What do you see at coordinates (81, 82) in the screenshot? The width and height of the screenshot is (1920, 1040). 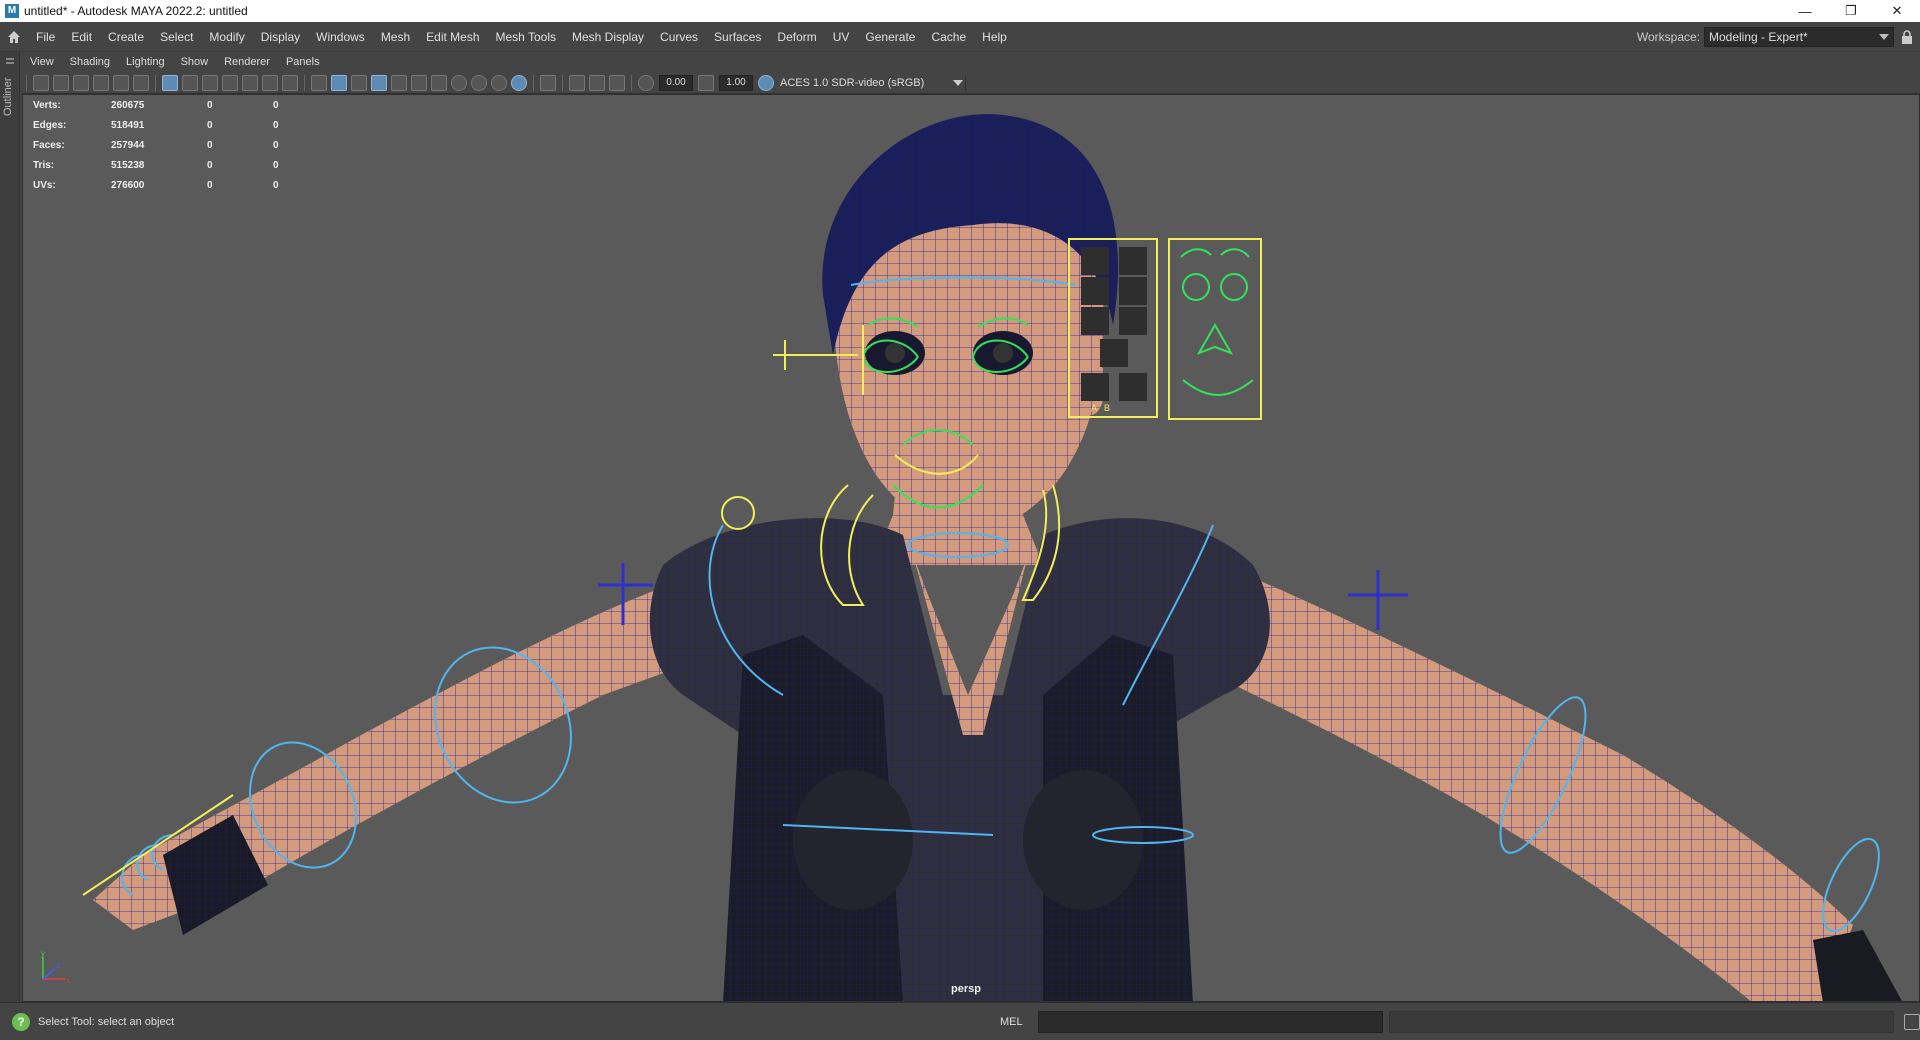 I see `bookmark-icon` at bounding box center [81, 82].